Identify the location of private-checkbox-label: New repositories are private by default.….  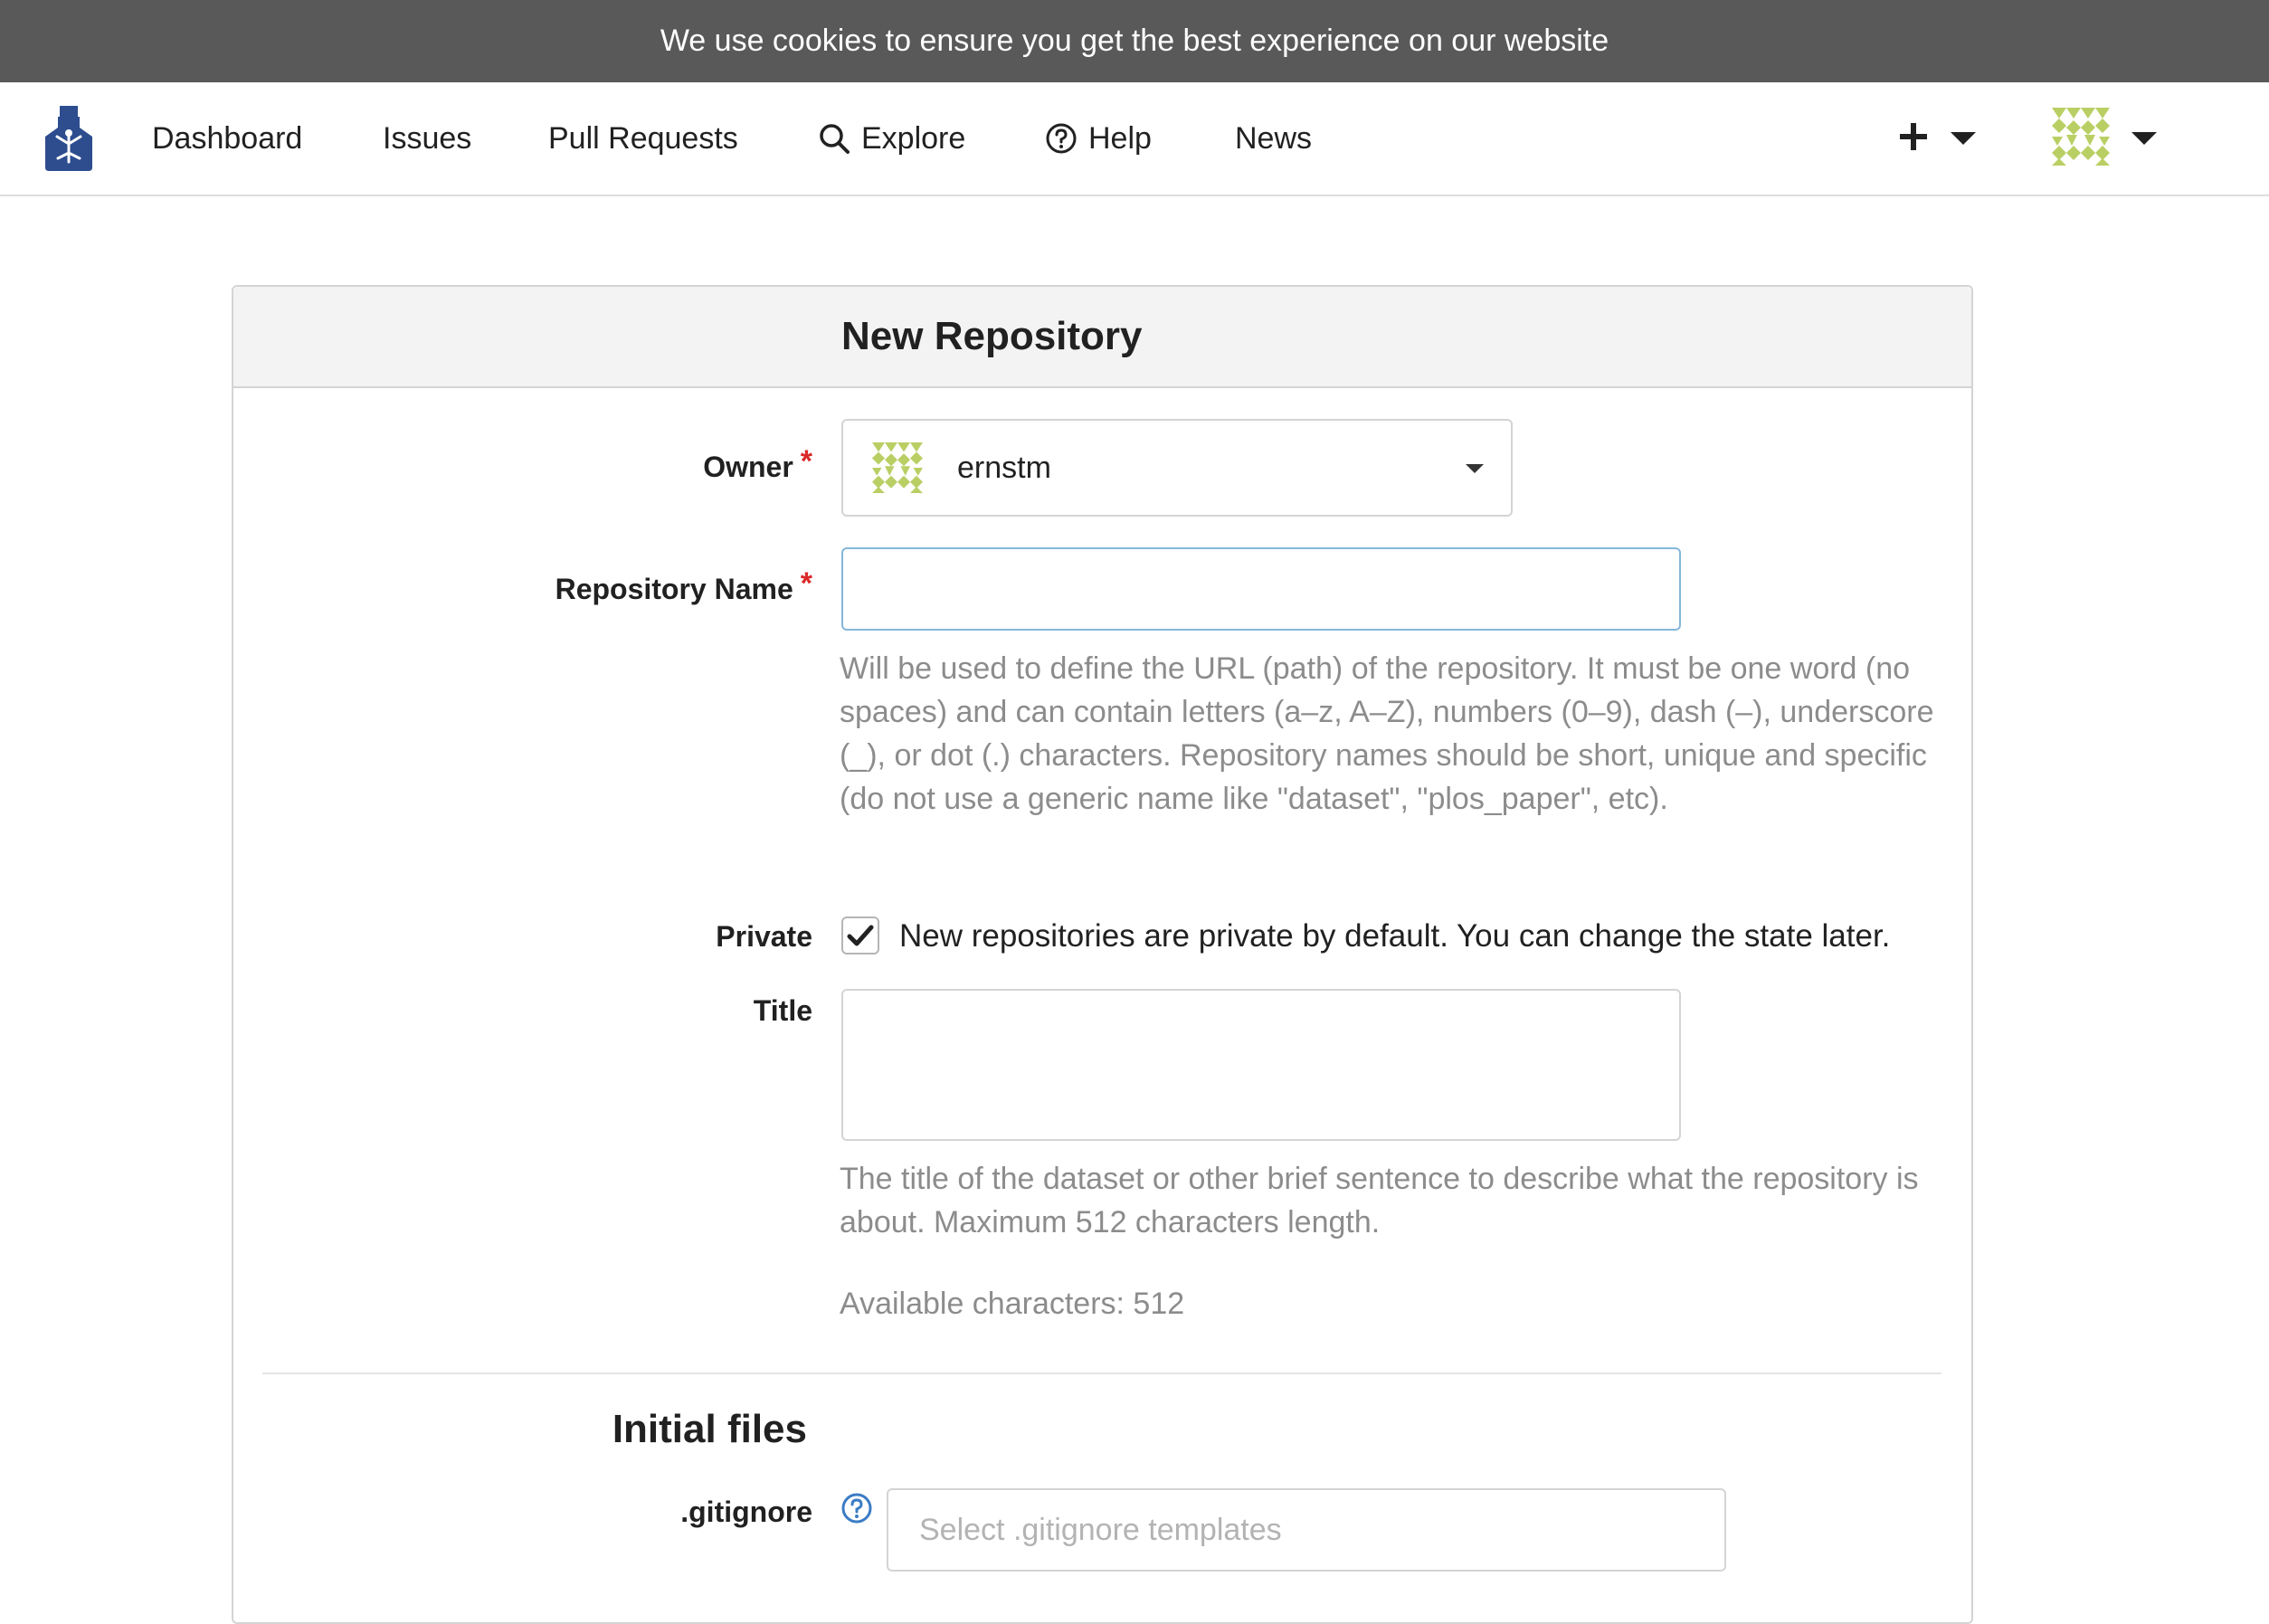
(1395, 936).